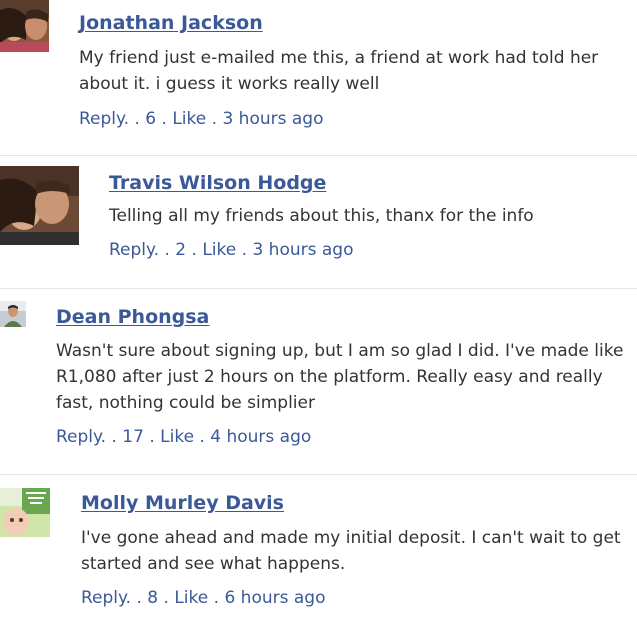 This screenshot has width=637, height=625. I want to click on comment-timestamp: 6 hours ago, so click(275, 598).